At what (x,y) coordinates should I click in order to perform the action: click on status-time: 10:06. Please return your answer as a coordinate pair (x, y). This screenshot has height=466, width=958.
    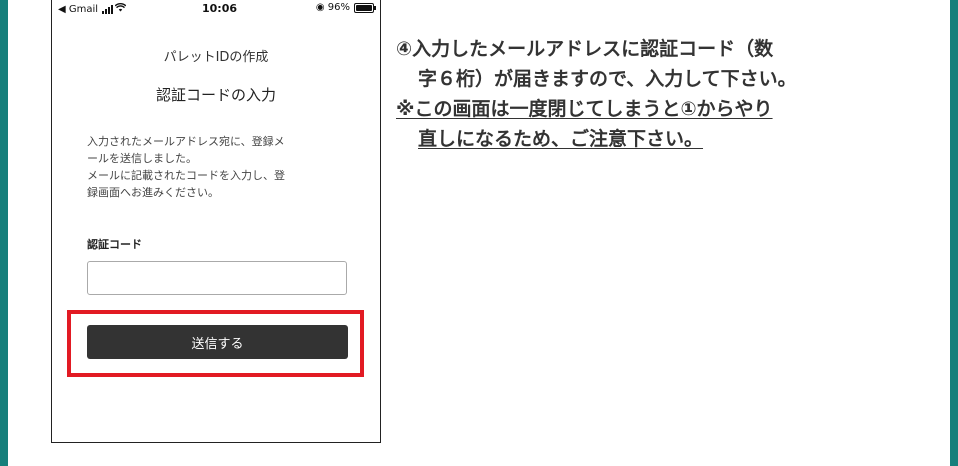
    Looking at the image, I should click on (220, 8).